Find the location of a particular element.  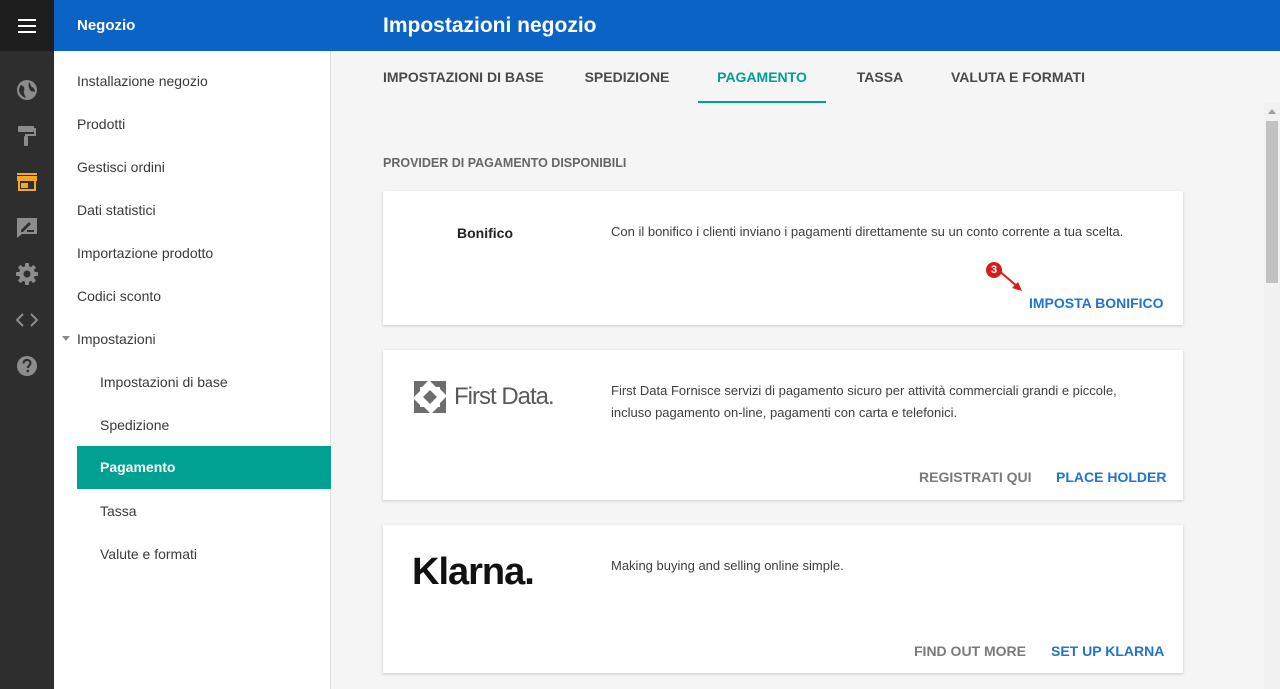

store-name: Negozio is located at coordinates (106, 25).